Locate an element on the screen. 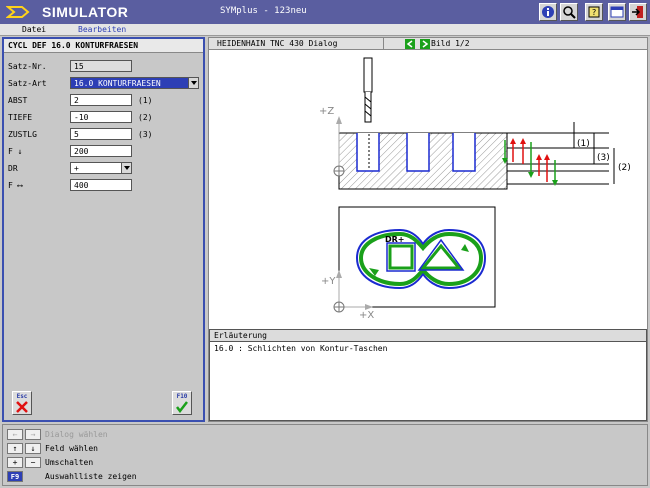 The width and height of the screenshot is (650, 488). satz-art-value: 16.0 KONTURFRAESEN is located at coordinates (117, 83).